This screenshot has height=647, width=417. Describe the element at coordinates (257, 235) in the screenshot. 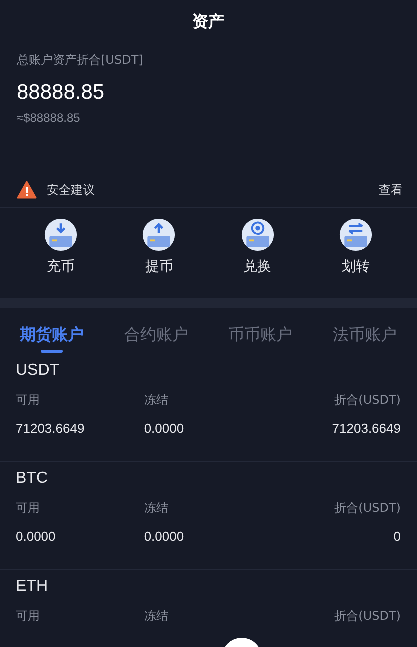

I see `coin-tray-icon` at that location.